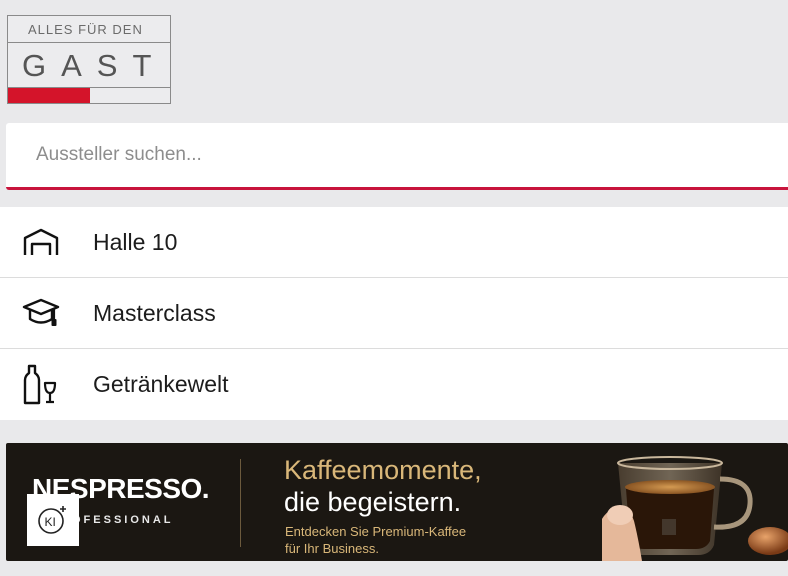  I want to click on hall-icon, so click(46, 242).